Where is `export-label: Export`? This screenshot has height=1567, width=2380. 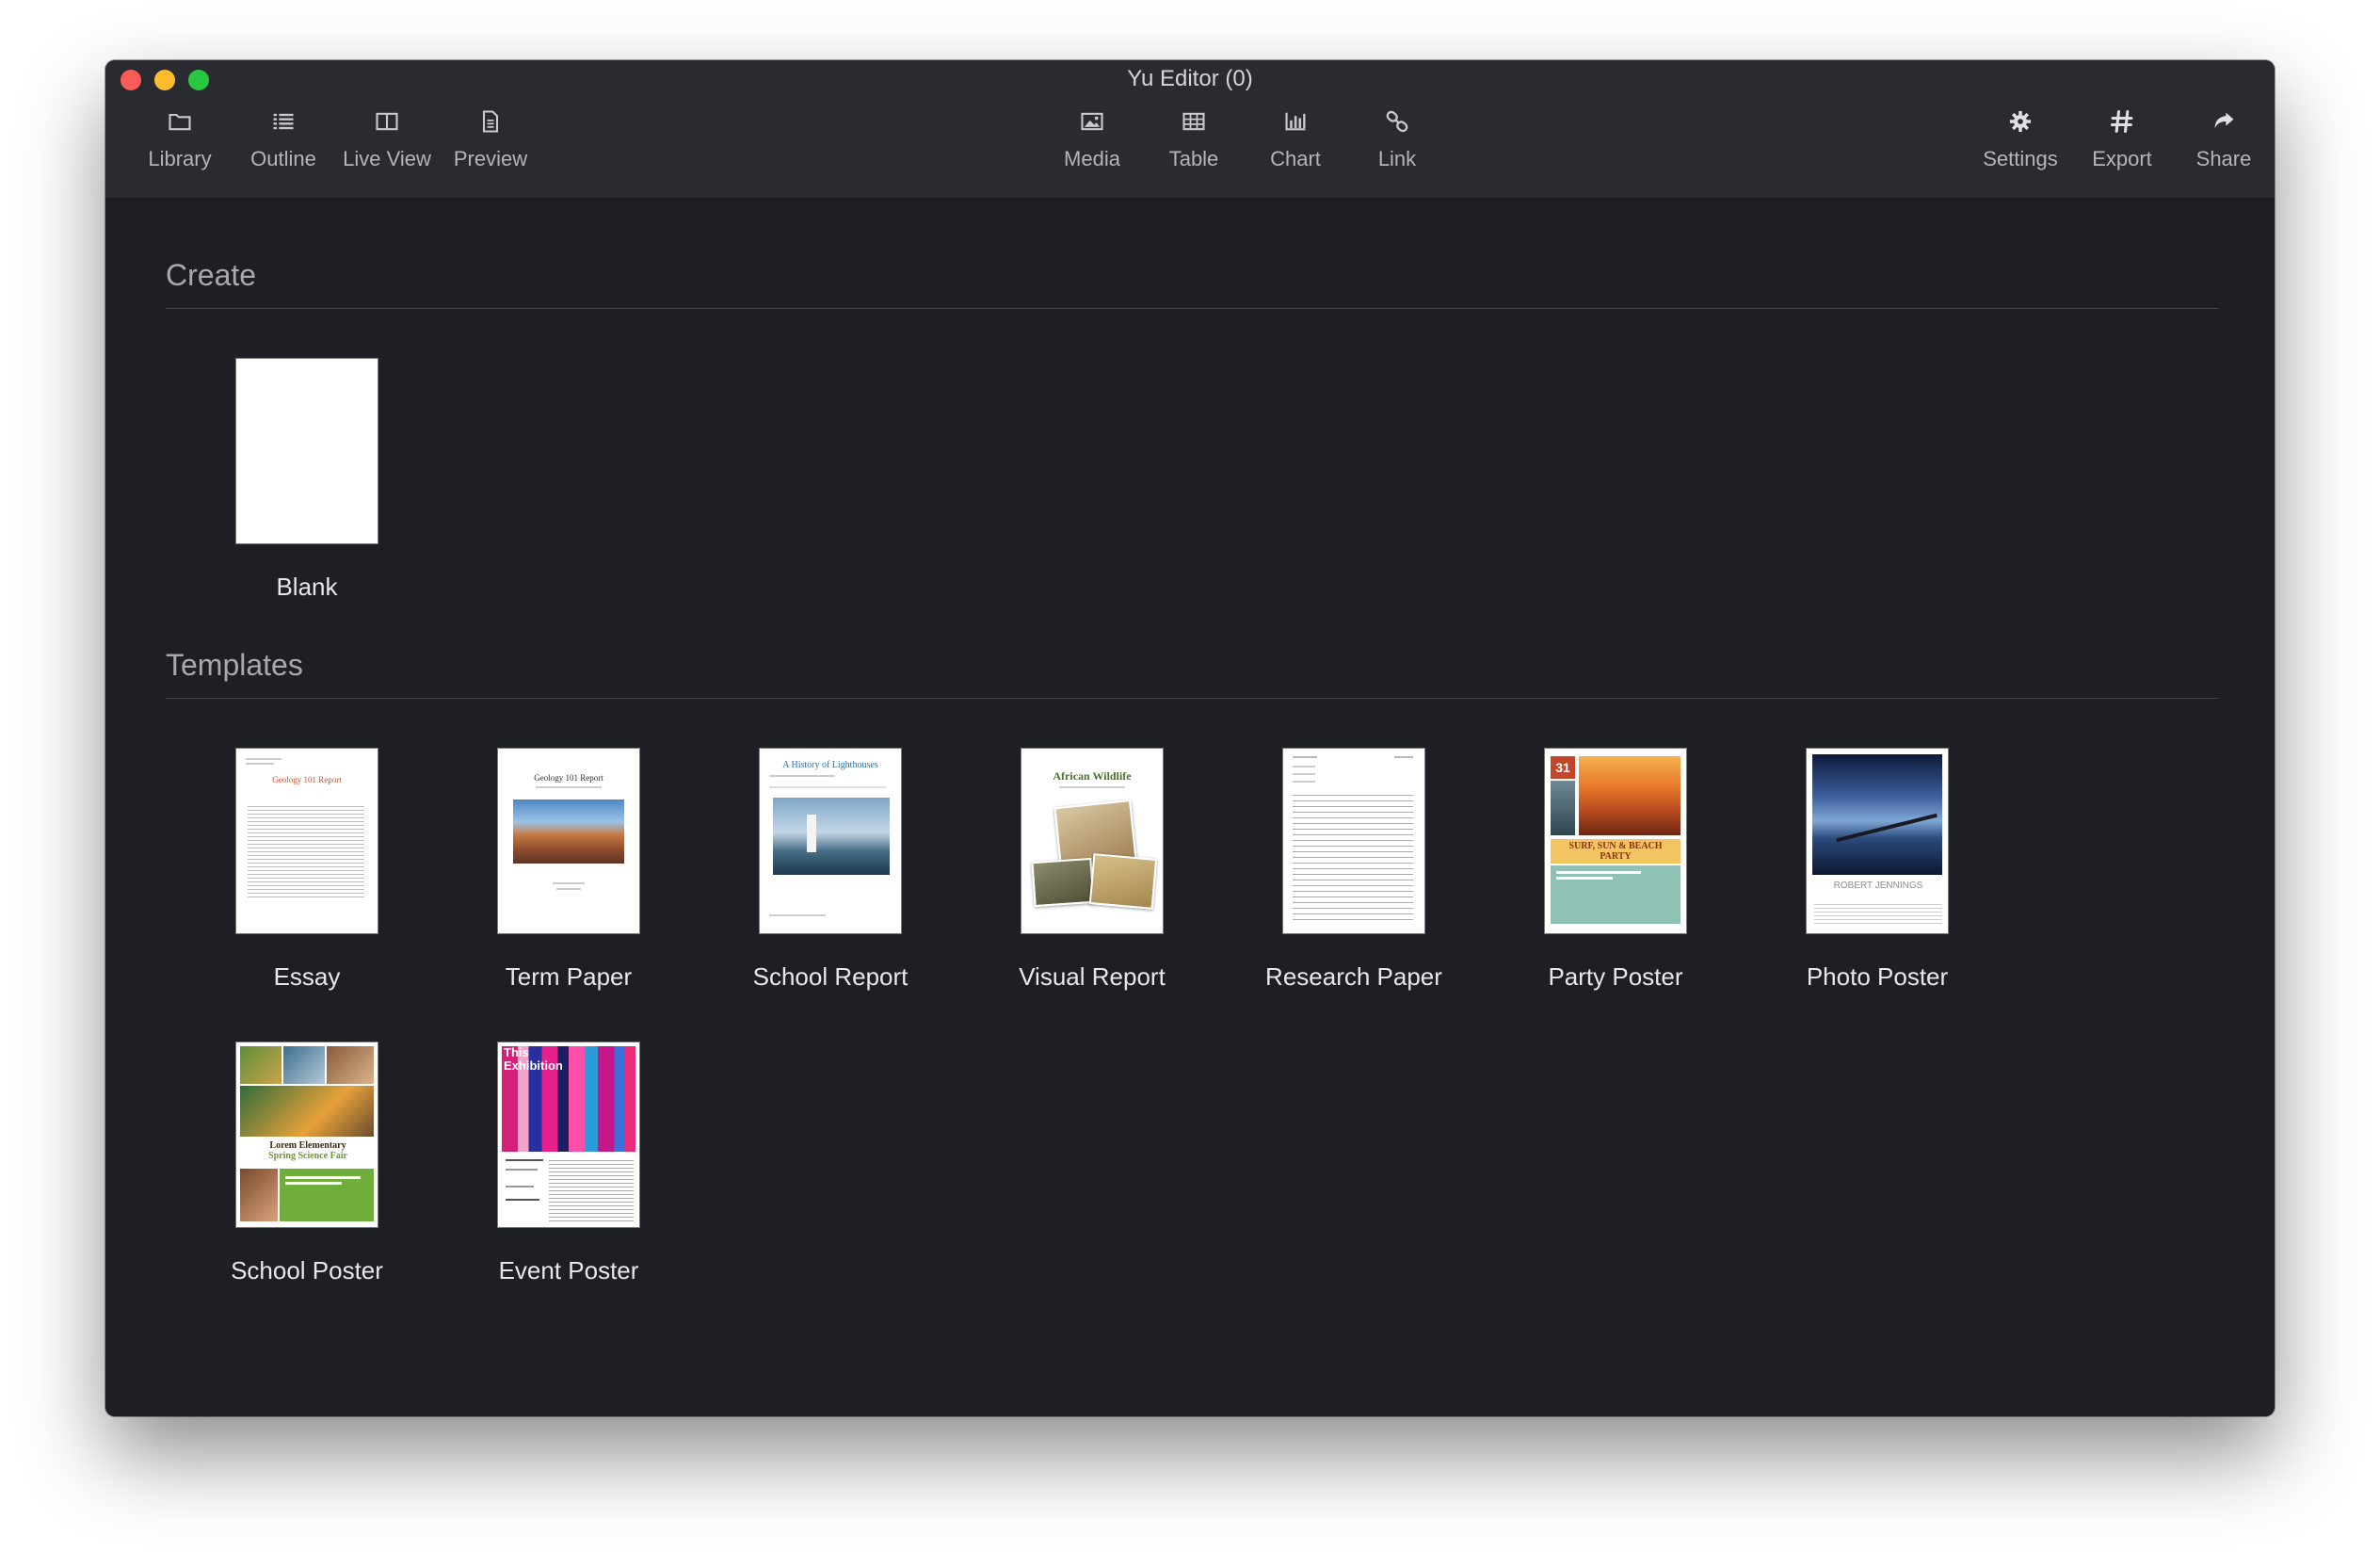
export-label: Export is located at coordinates (2122, 158).